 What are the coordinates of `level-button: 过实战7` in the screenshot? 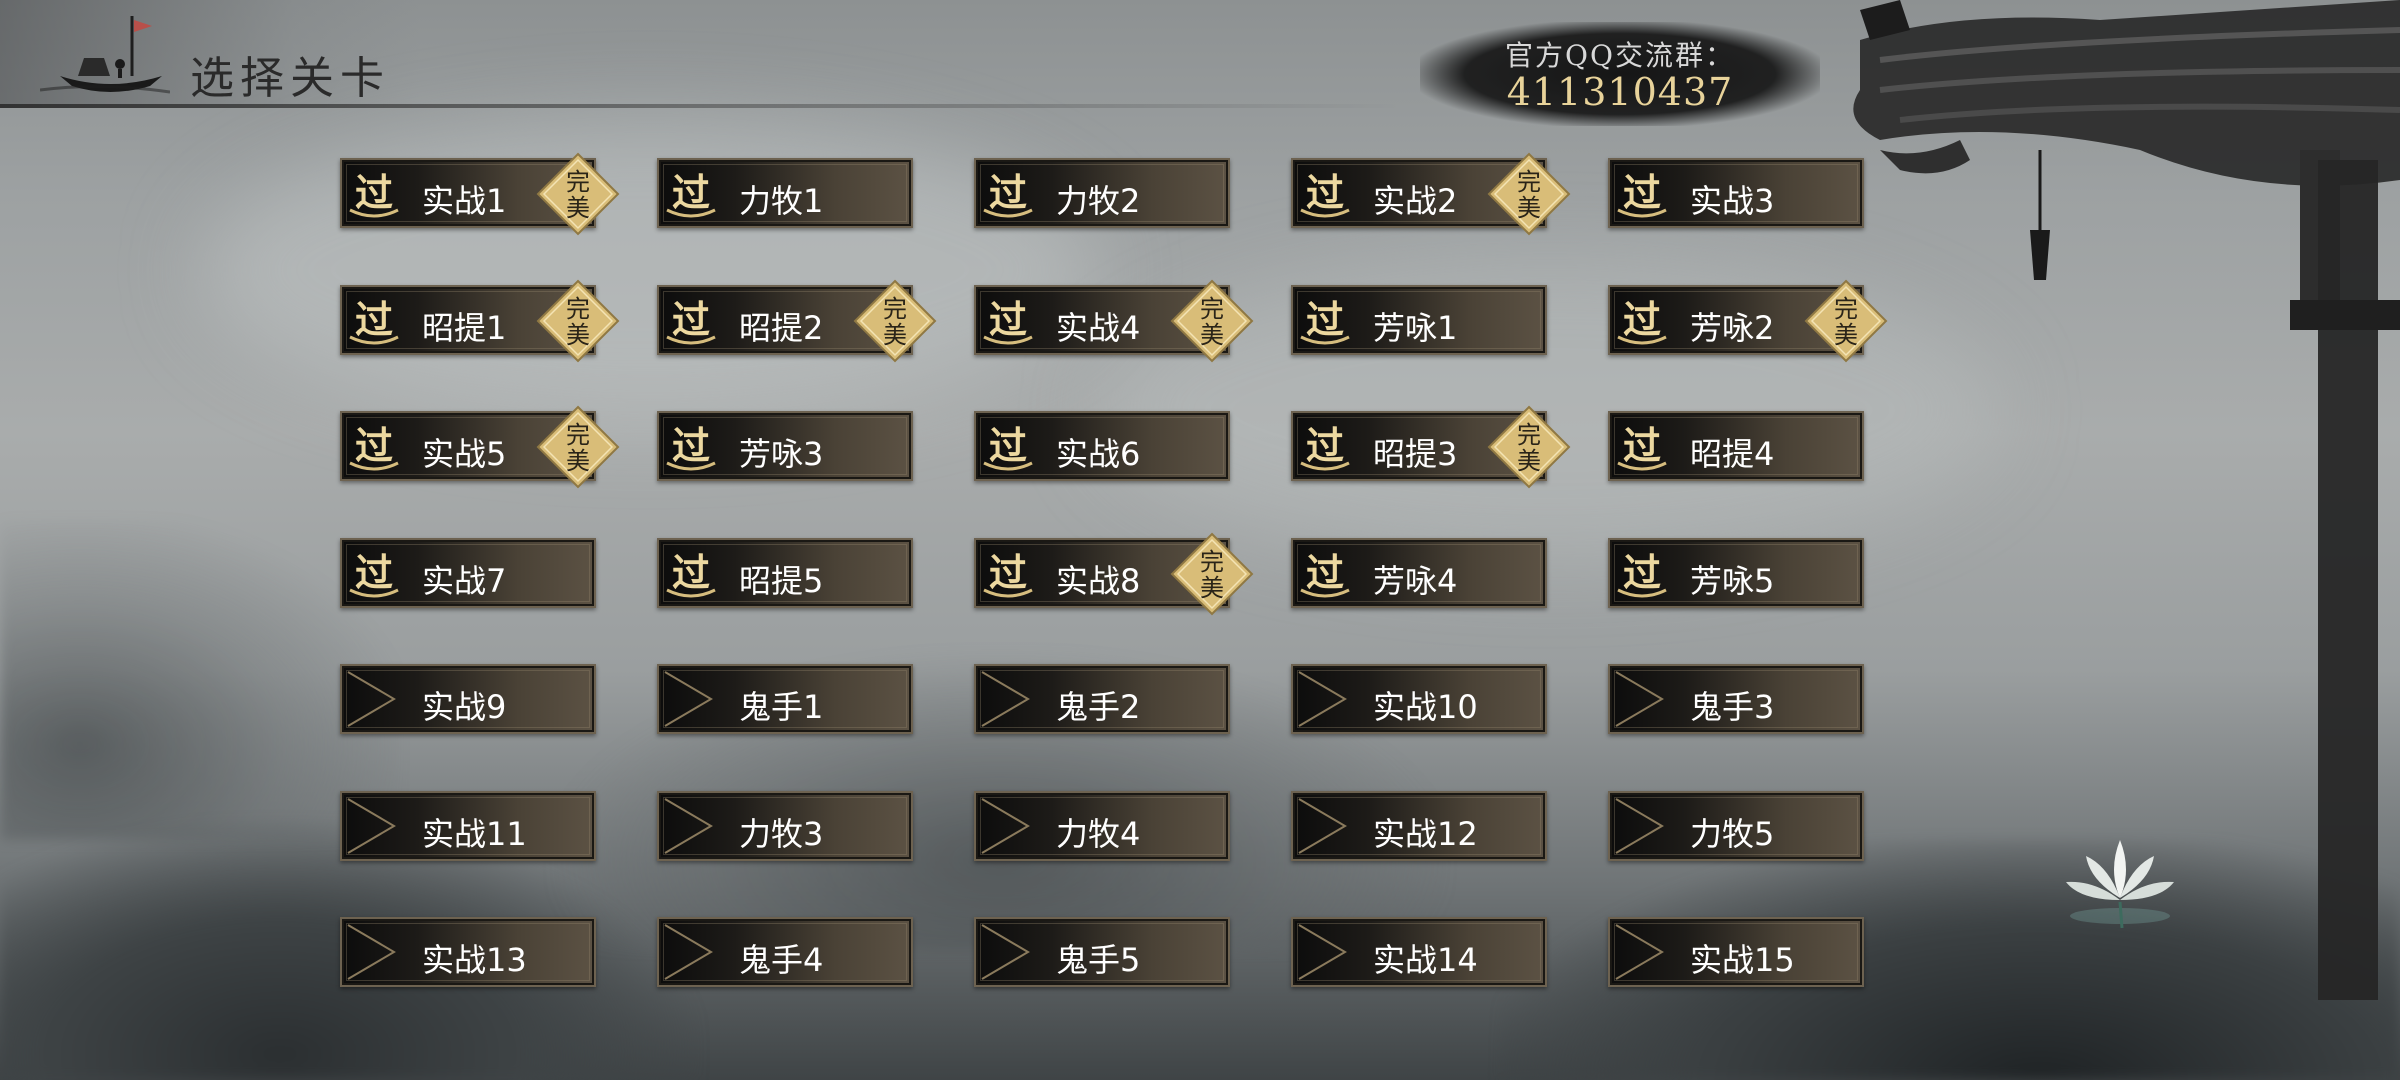 It's located at (468, 573).